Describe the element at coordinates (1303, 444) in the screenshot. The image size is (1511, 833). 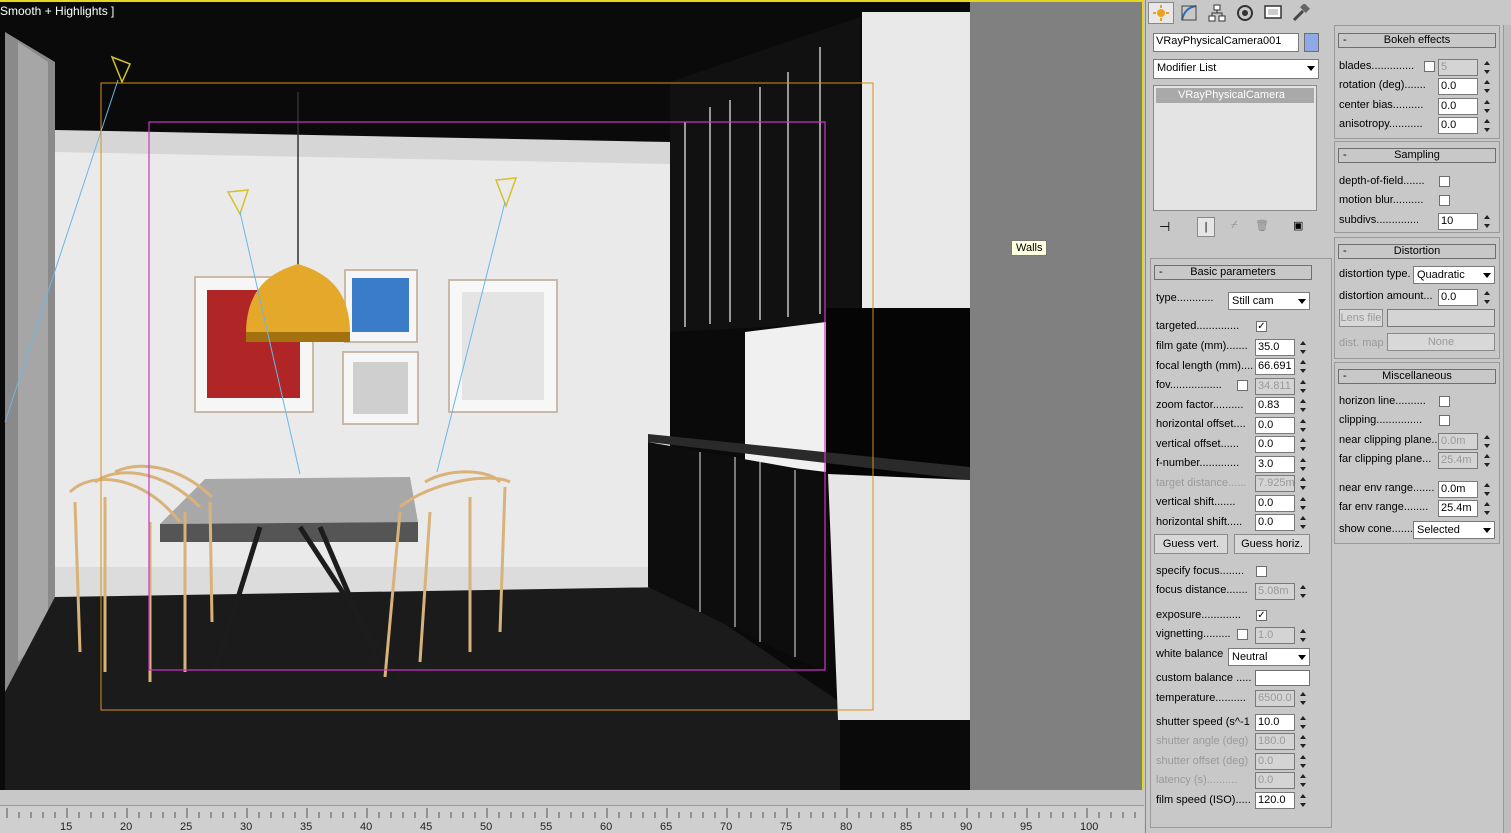
I see `vertical-offset-spinner` at that location.